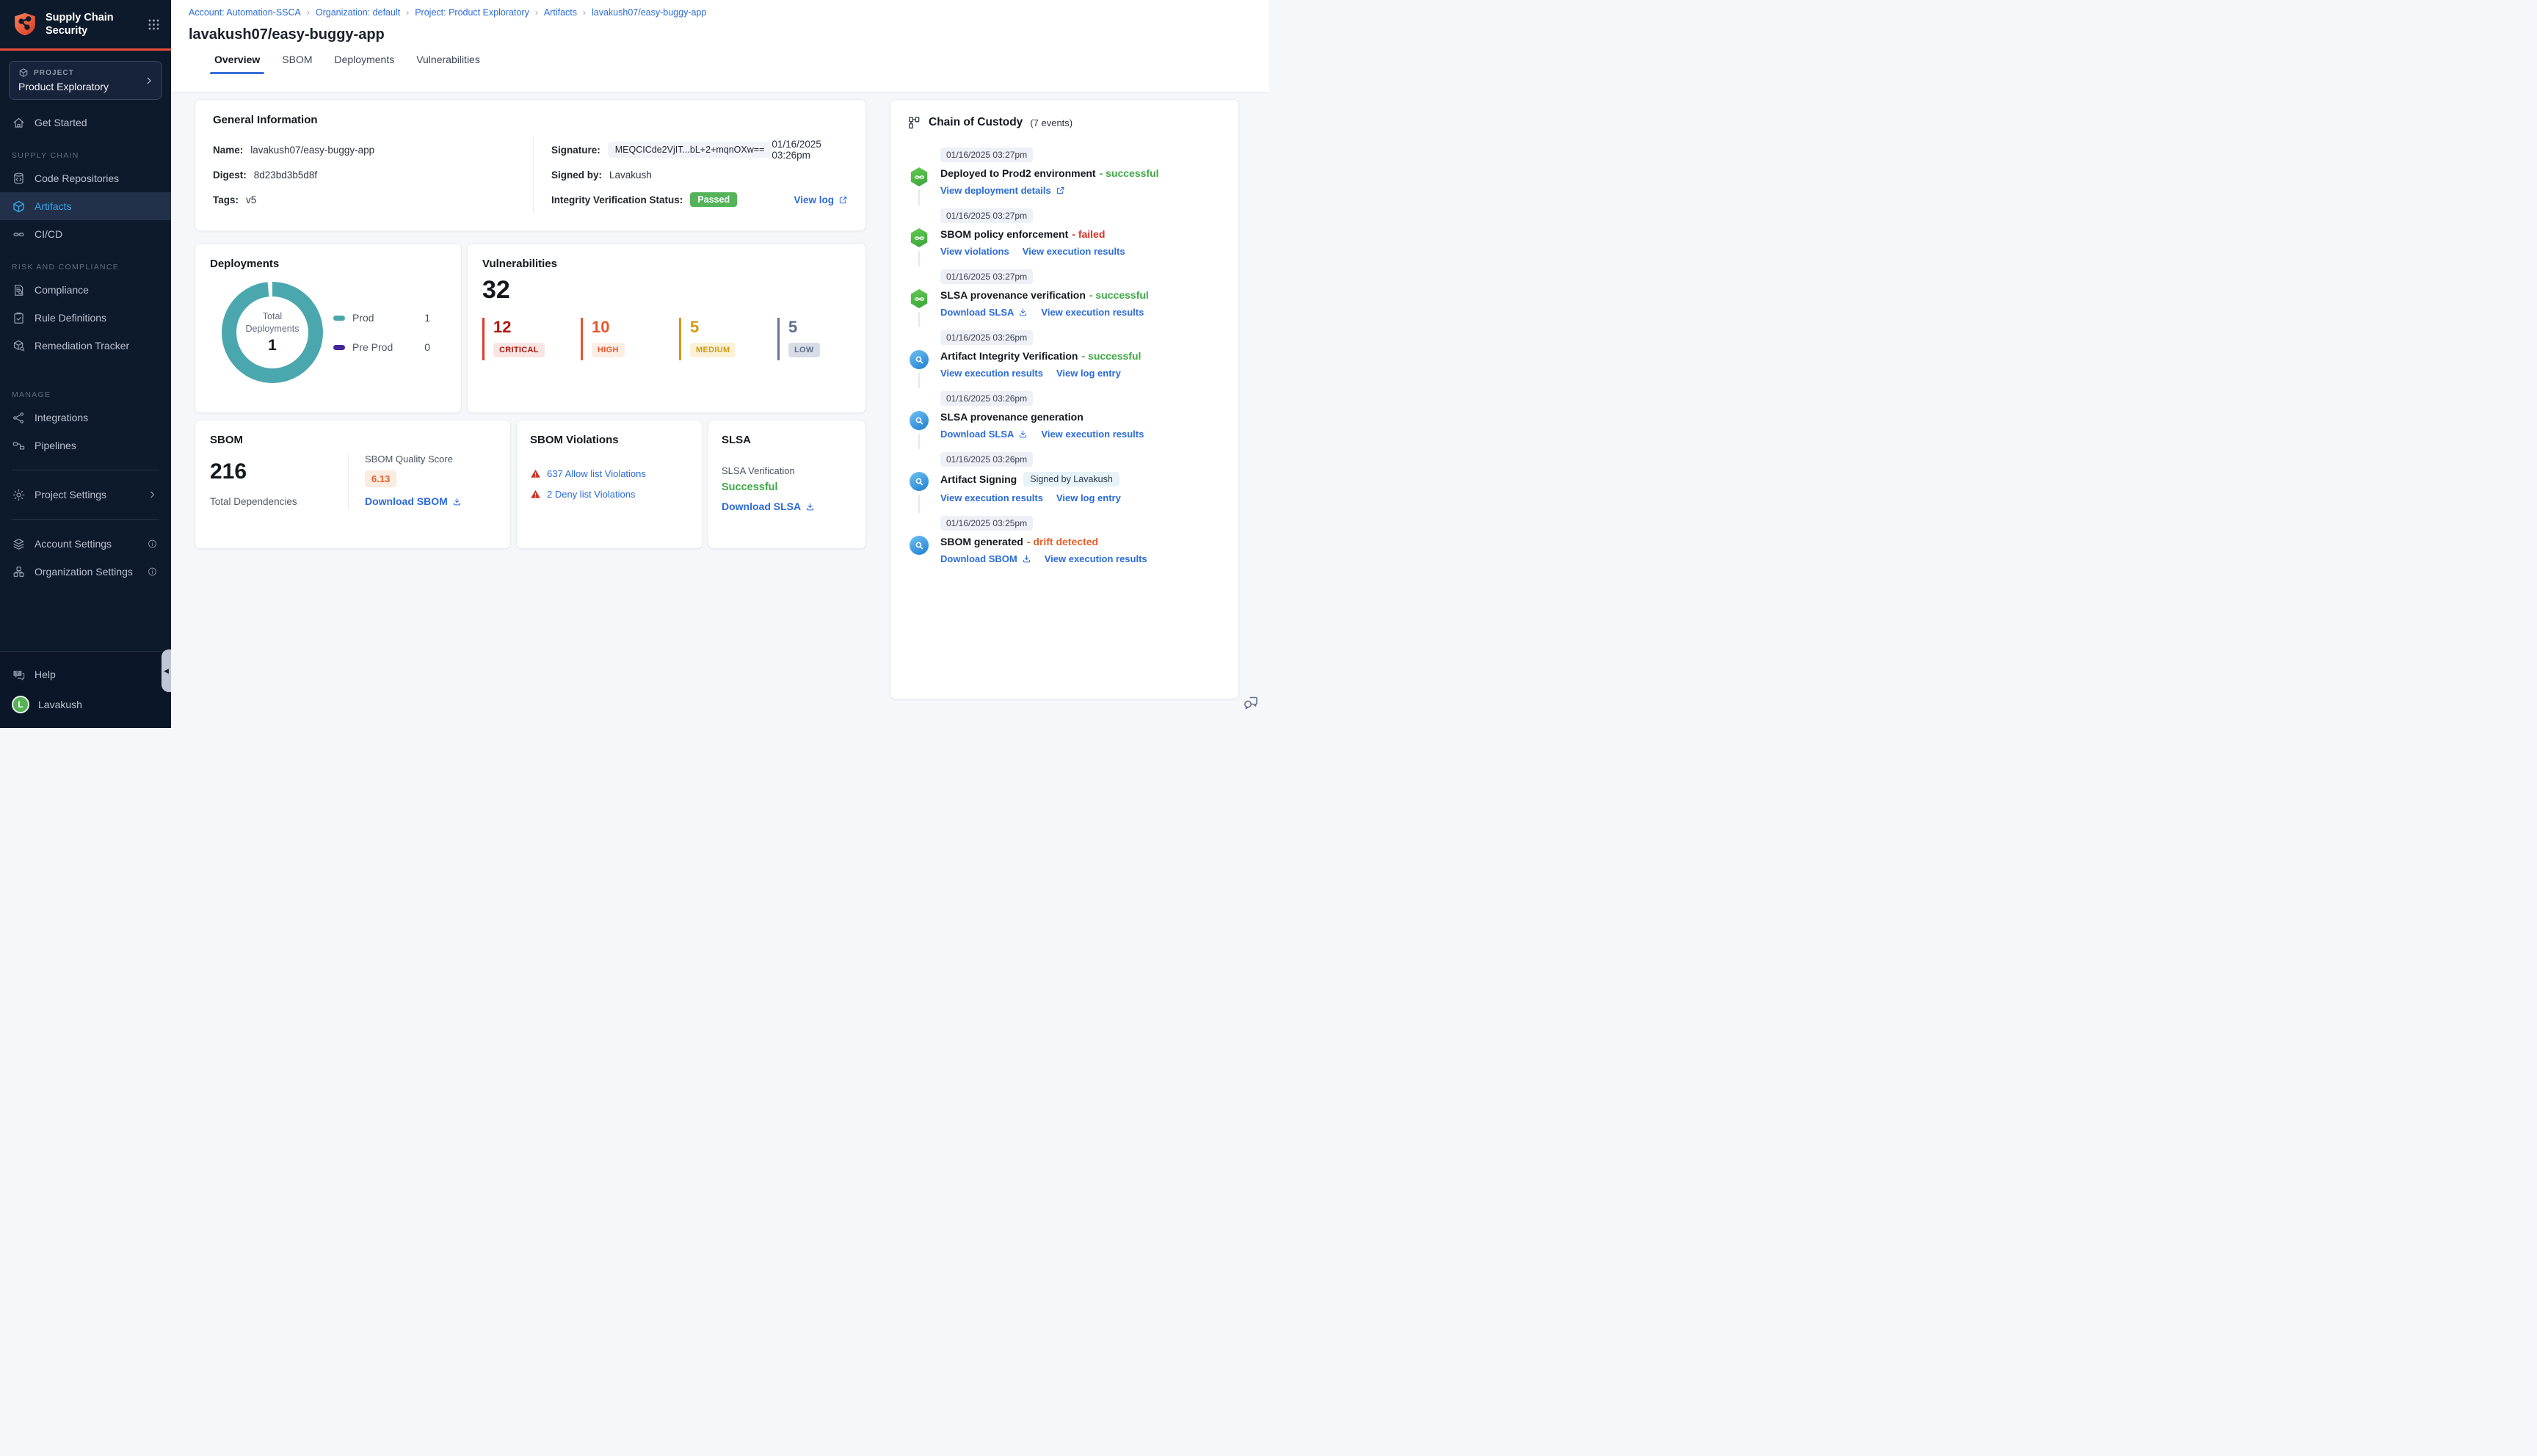  What do you see at coordinates (285, 175) in the screenshot?
I see `digest-value: 8d23bd3b5d8f` at bounding box center [285, 175].